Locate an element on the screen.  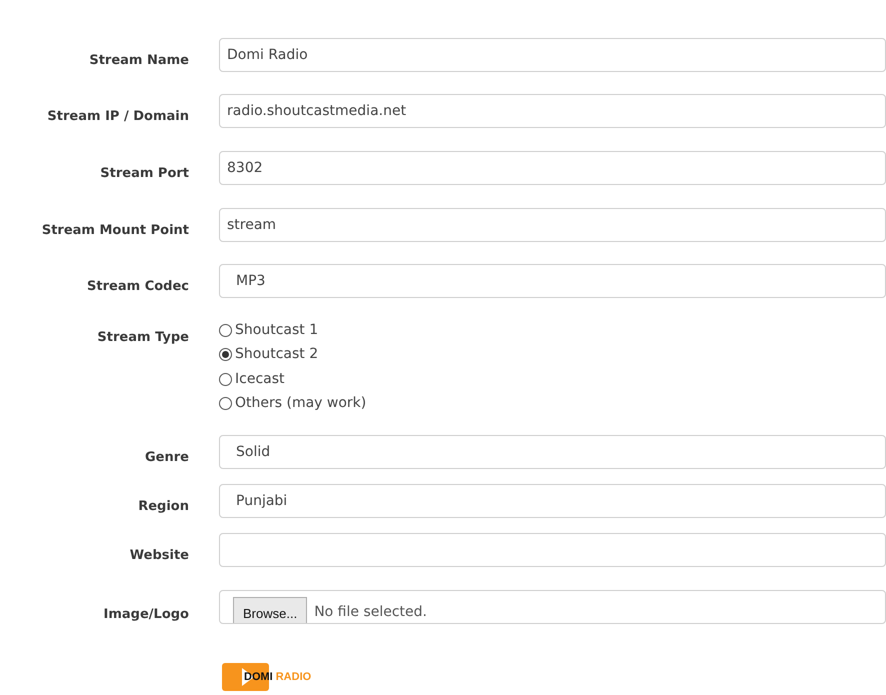
field-label: Stream IP / Domain is located at coordinates (118, 116).